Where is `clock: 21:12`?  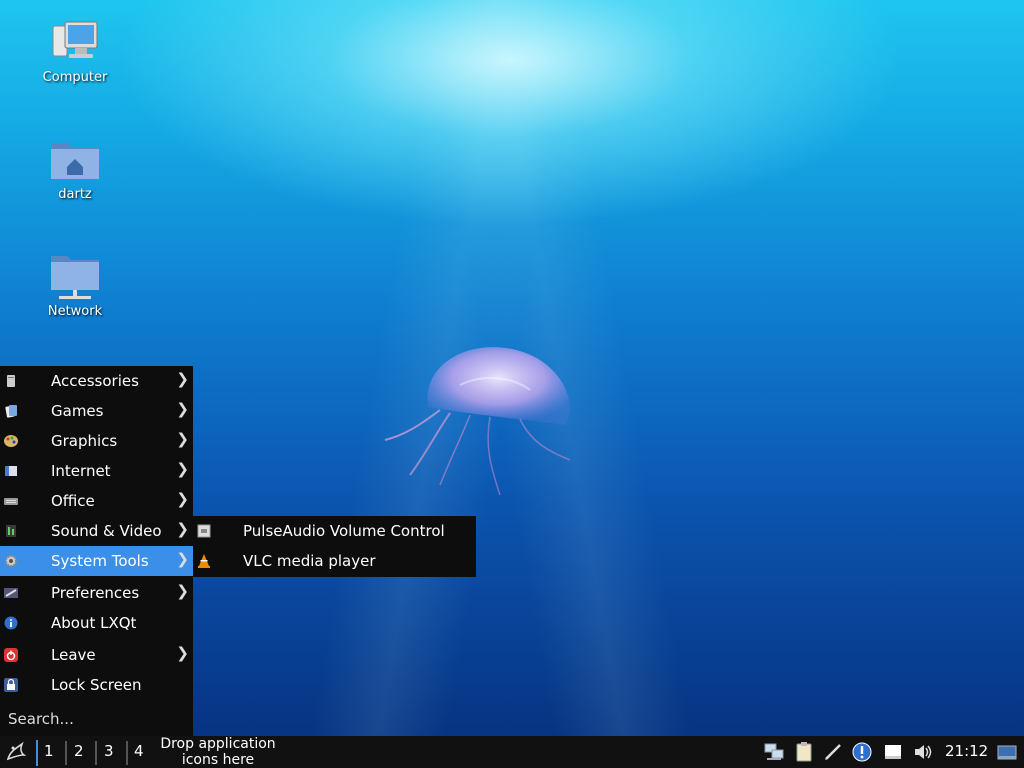 clock: 21:12 is located at coordinates (966, 751).